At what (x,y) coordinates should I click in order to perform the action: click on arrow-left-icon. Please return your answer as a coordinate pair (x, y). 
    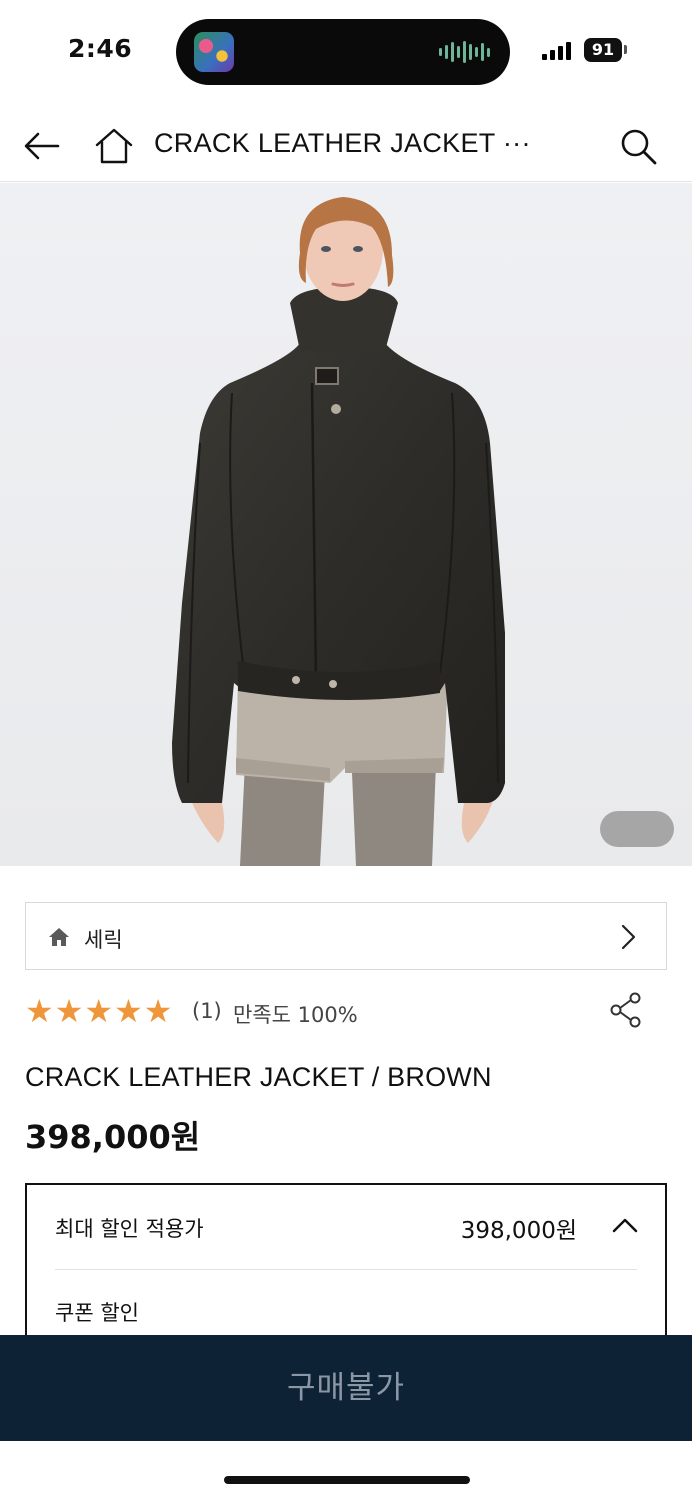
    Looking at the image, I should click on (42, 146).